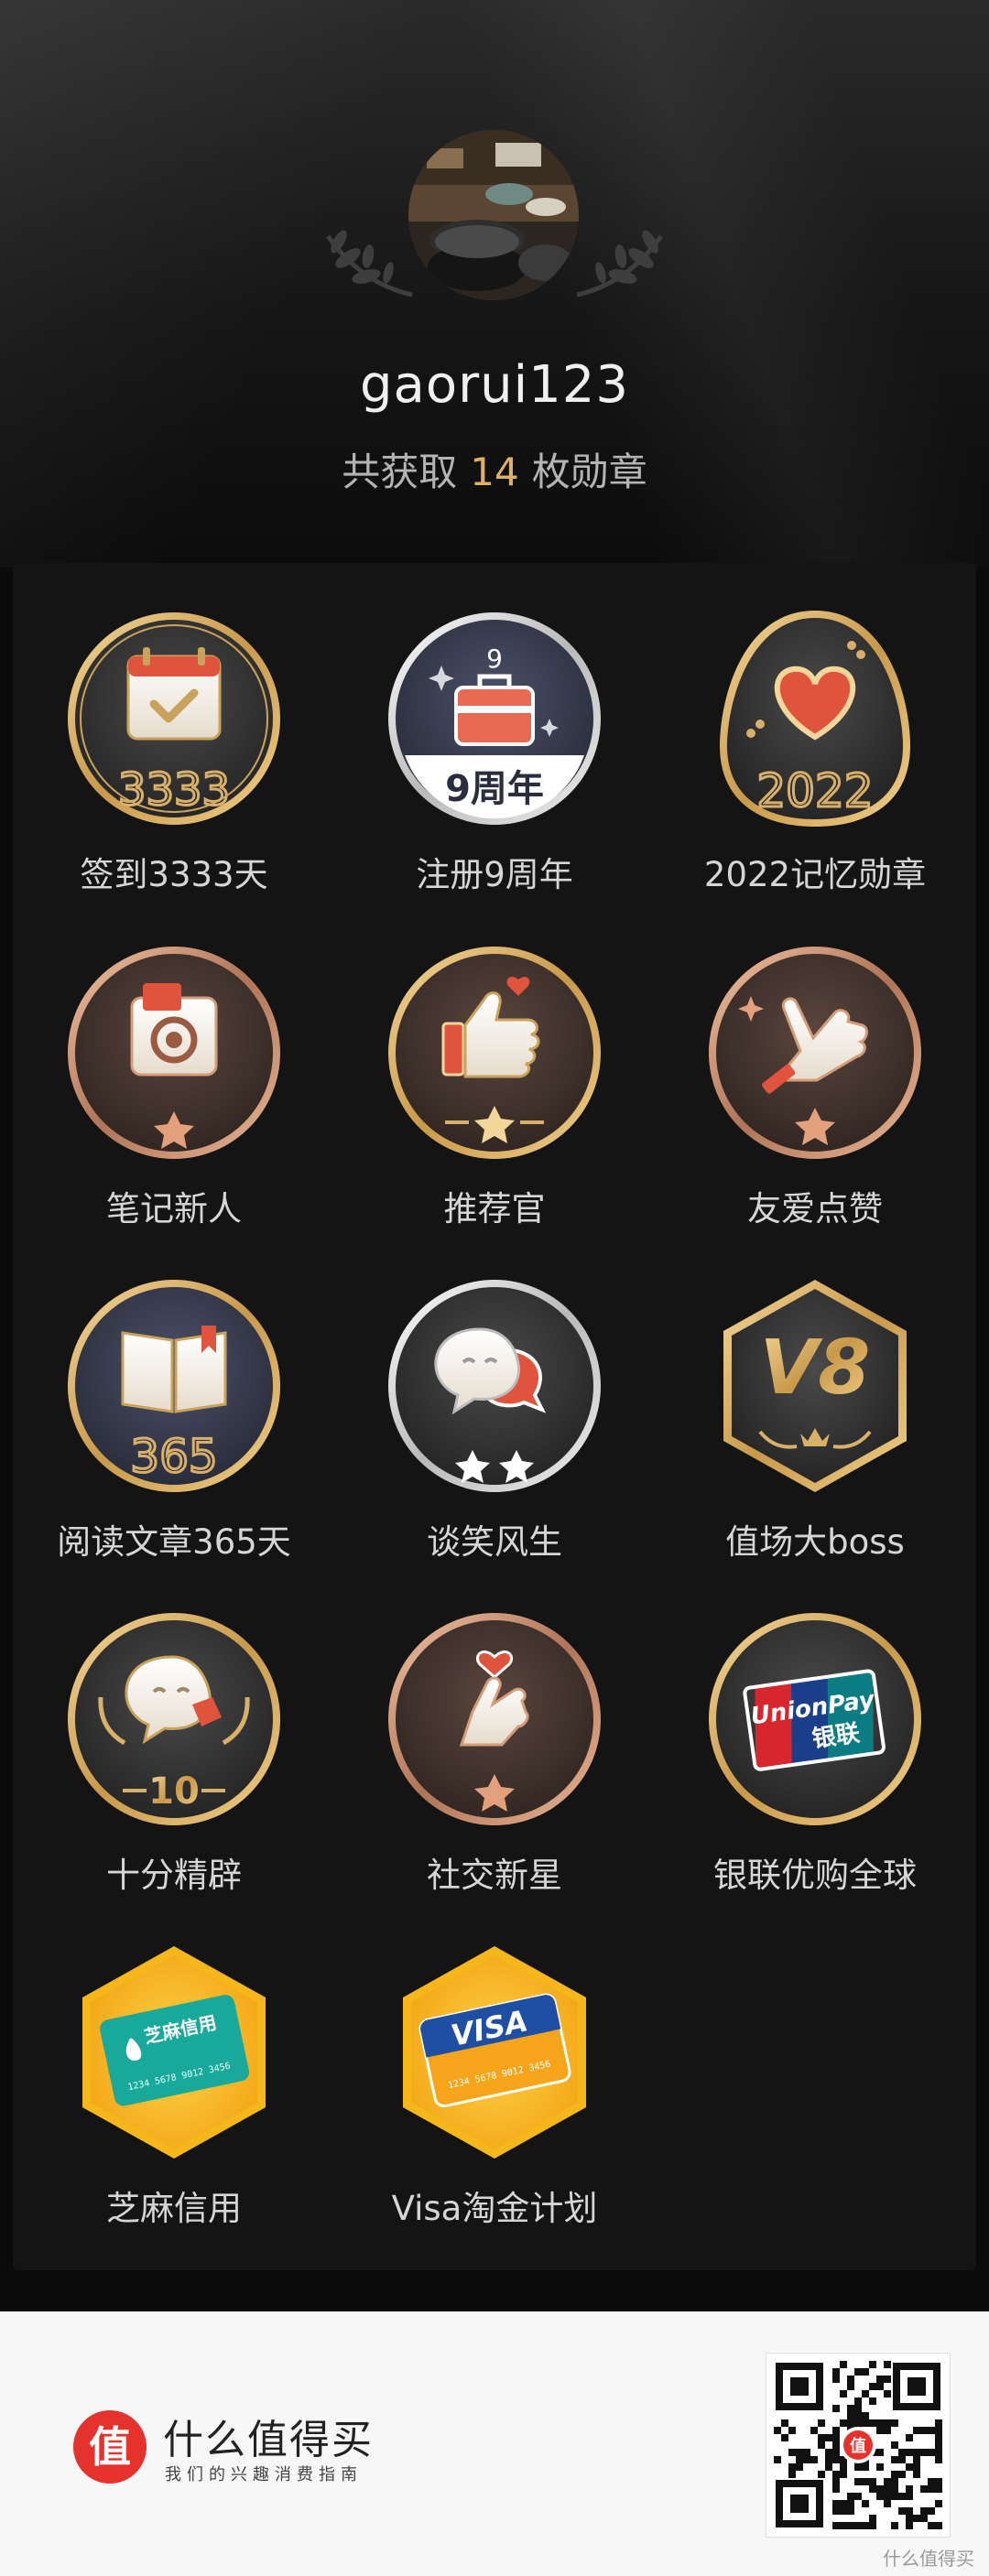 Image resolution: width=989 pixels, height=2576 pixels. What do you see at coordinates (815, 1209) in the screenshot?
I see `badge-label: 友爱点赞` at bounding box center [815, 1209].